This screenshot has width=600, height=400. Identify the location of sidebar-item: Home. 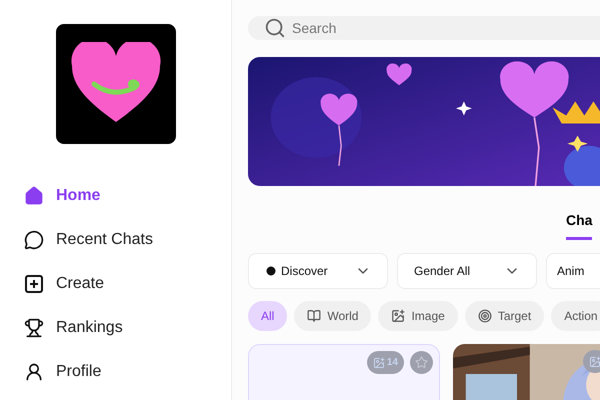
(115, 196).